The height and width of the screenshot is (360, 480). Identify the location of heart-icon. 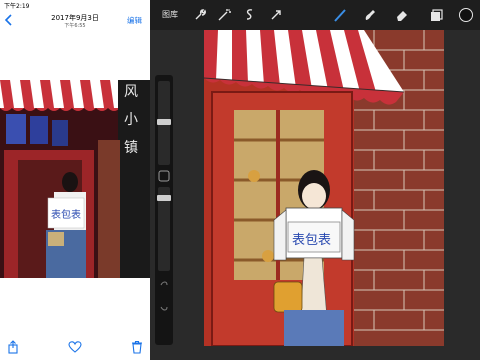
(75, 347).